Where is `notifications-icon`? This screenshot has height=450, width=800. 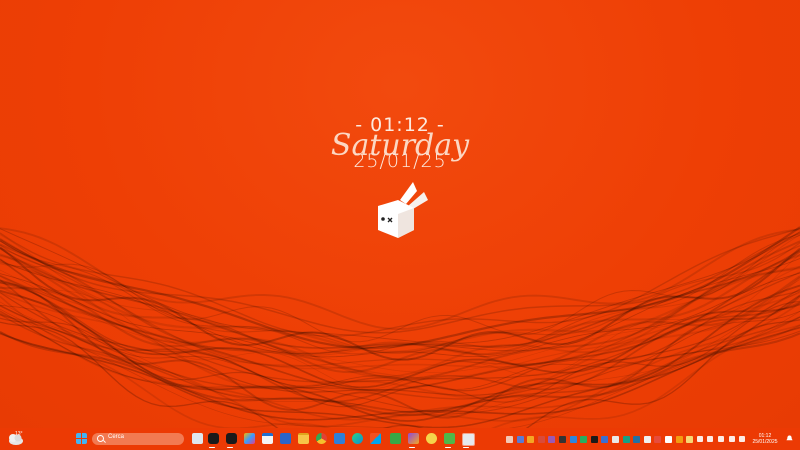
notifications-icon is located at coordinates (789, 438).